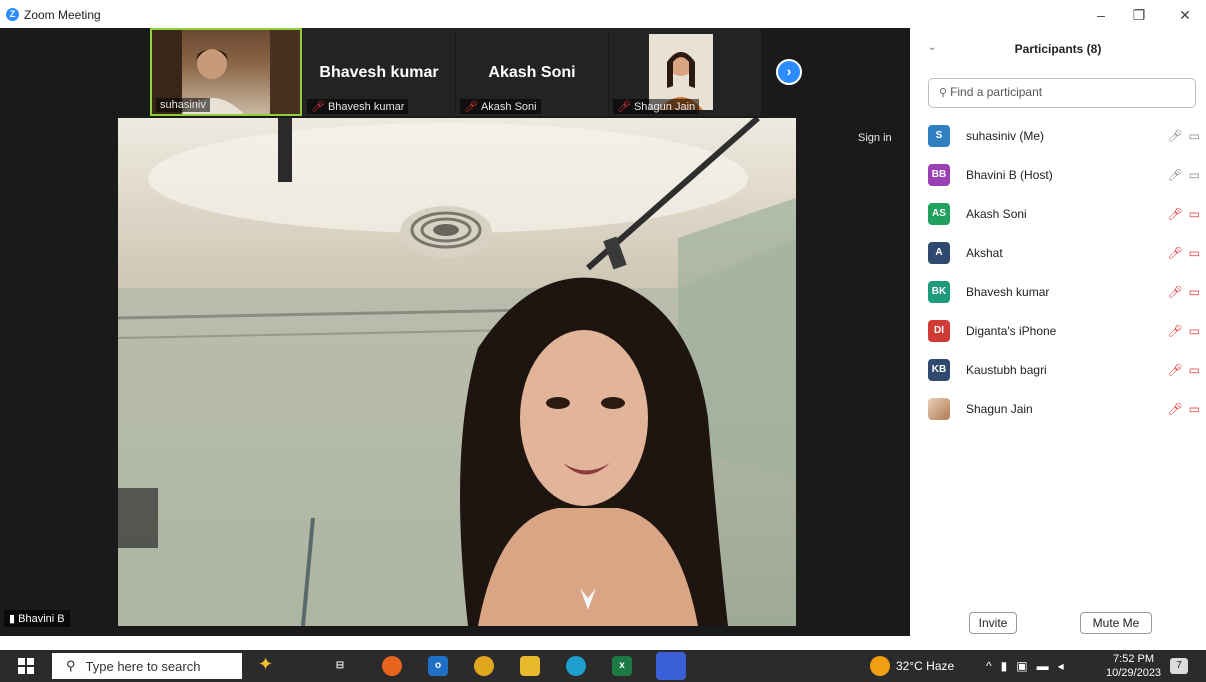 The width and height of the screenshot is (1206, 682). What do you see at coordinates (530, 666) in the screenshot?
I see `file-explorer-icon` at bounding box center [530, 666].